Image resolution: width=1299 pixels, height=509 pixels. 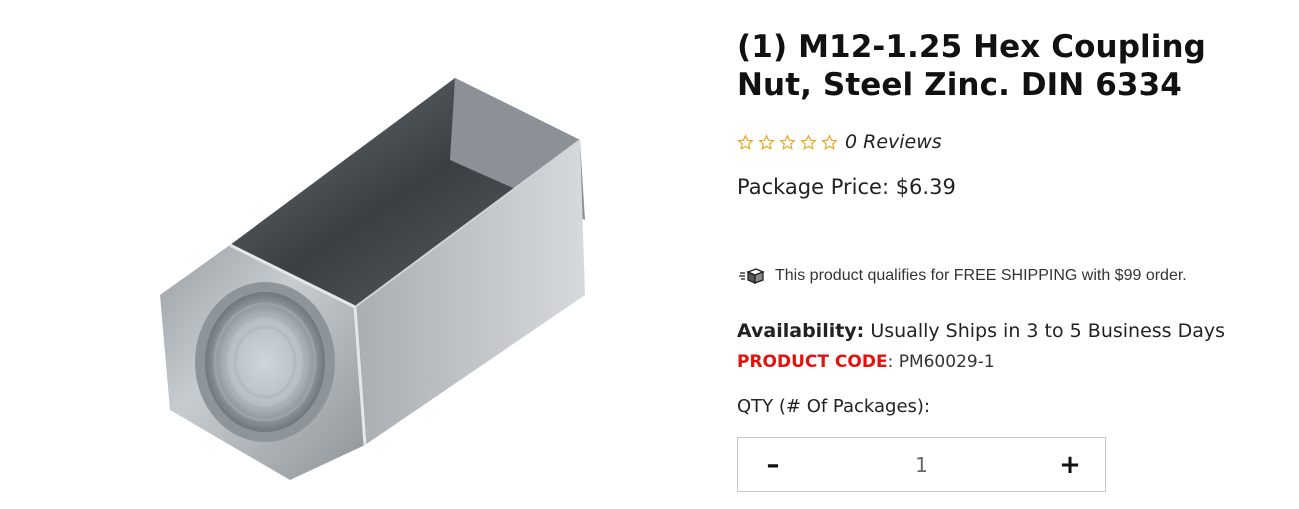 I want to click on truck-icon, so click(x=754, y=276).